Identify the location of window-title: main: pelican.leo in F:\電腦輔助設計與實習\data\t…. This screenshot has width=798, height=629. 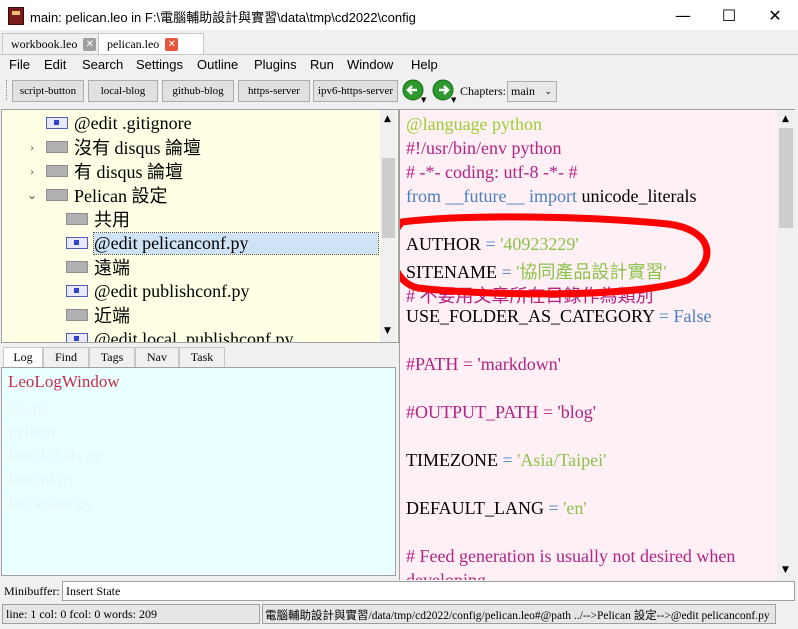
(223, 17).